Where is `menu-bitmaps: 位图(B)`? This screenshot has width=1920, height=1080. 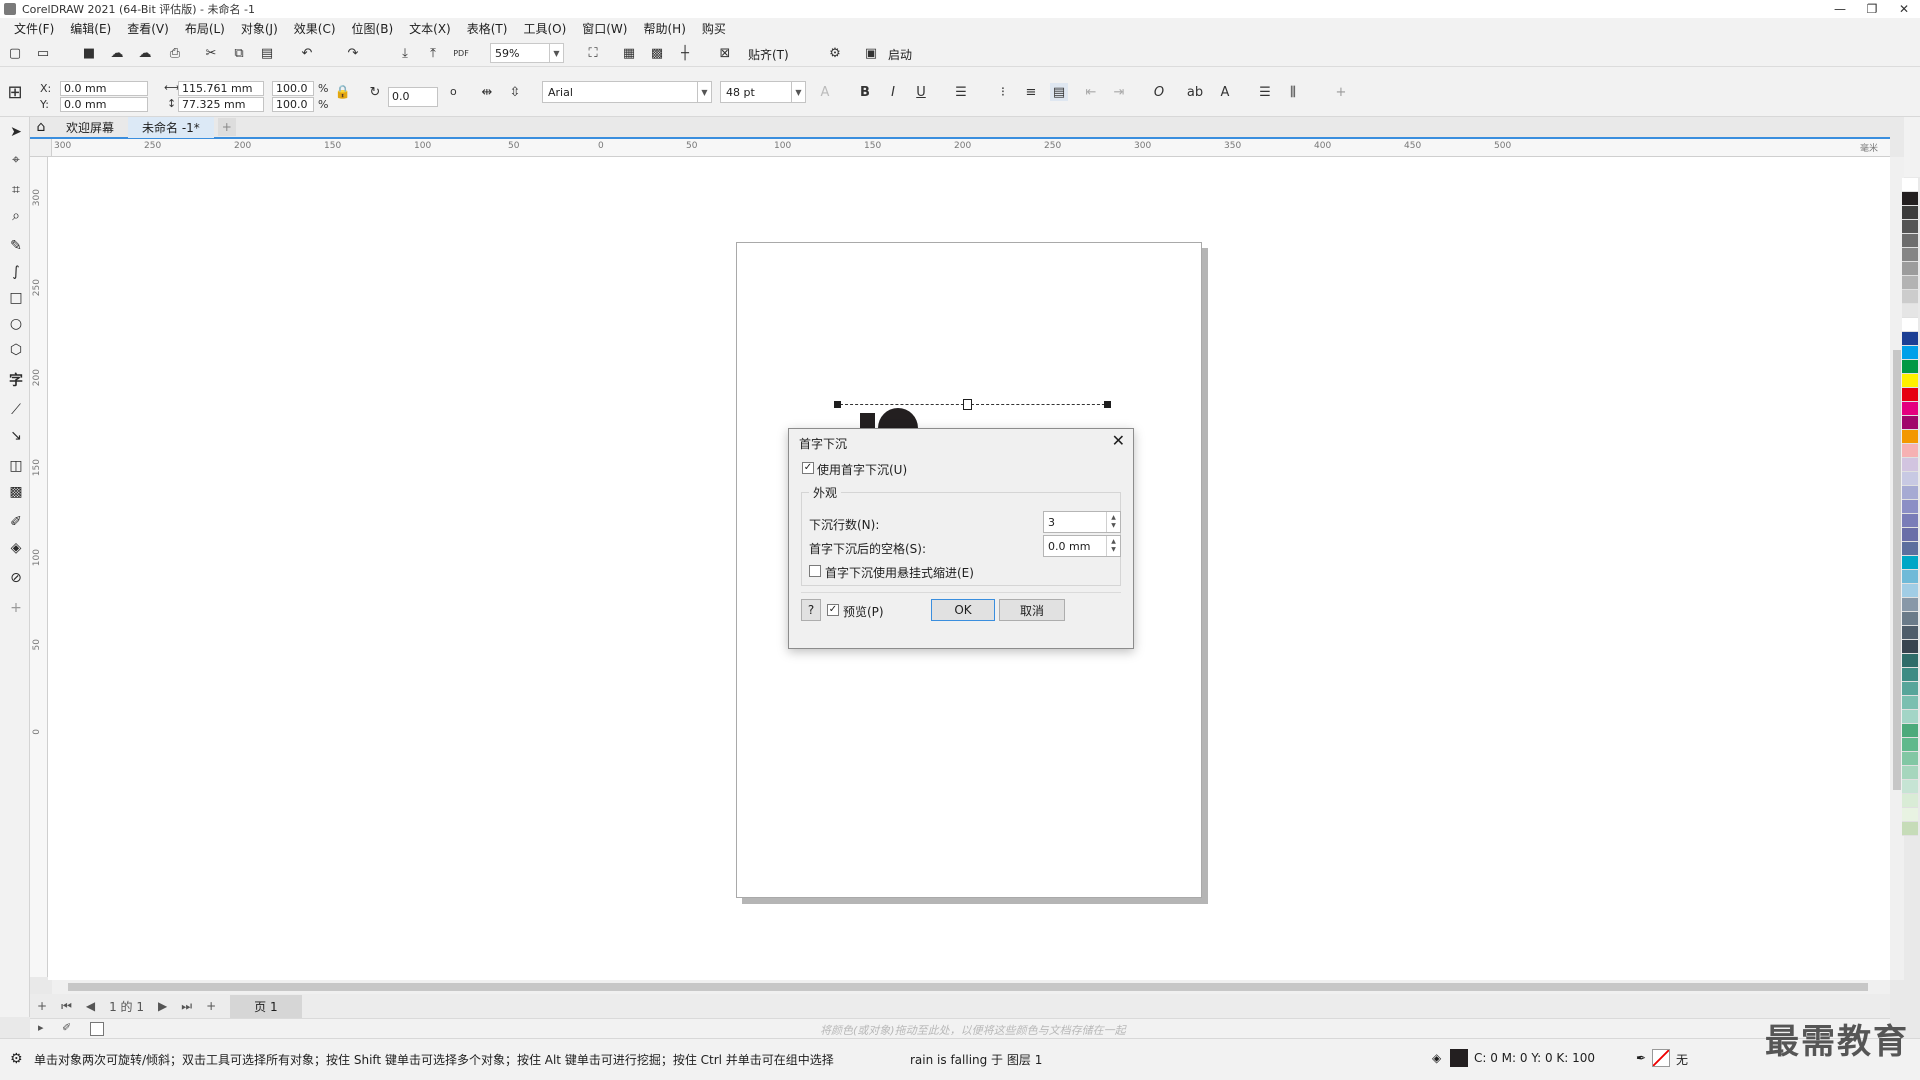
menu-bitmaps: 位图(B) is located at coordinates (373, 28).